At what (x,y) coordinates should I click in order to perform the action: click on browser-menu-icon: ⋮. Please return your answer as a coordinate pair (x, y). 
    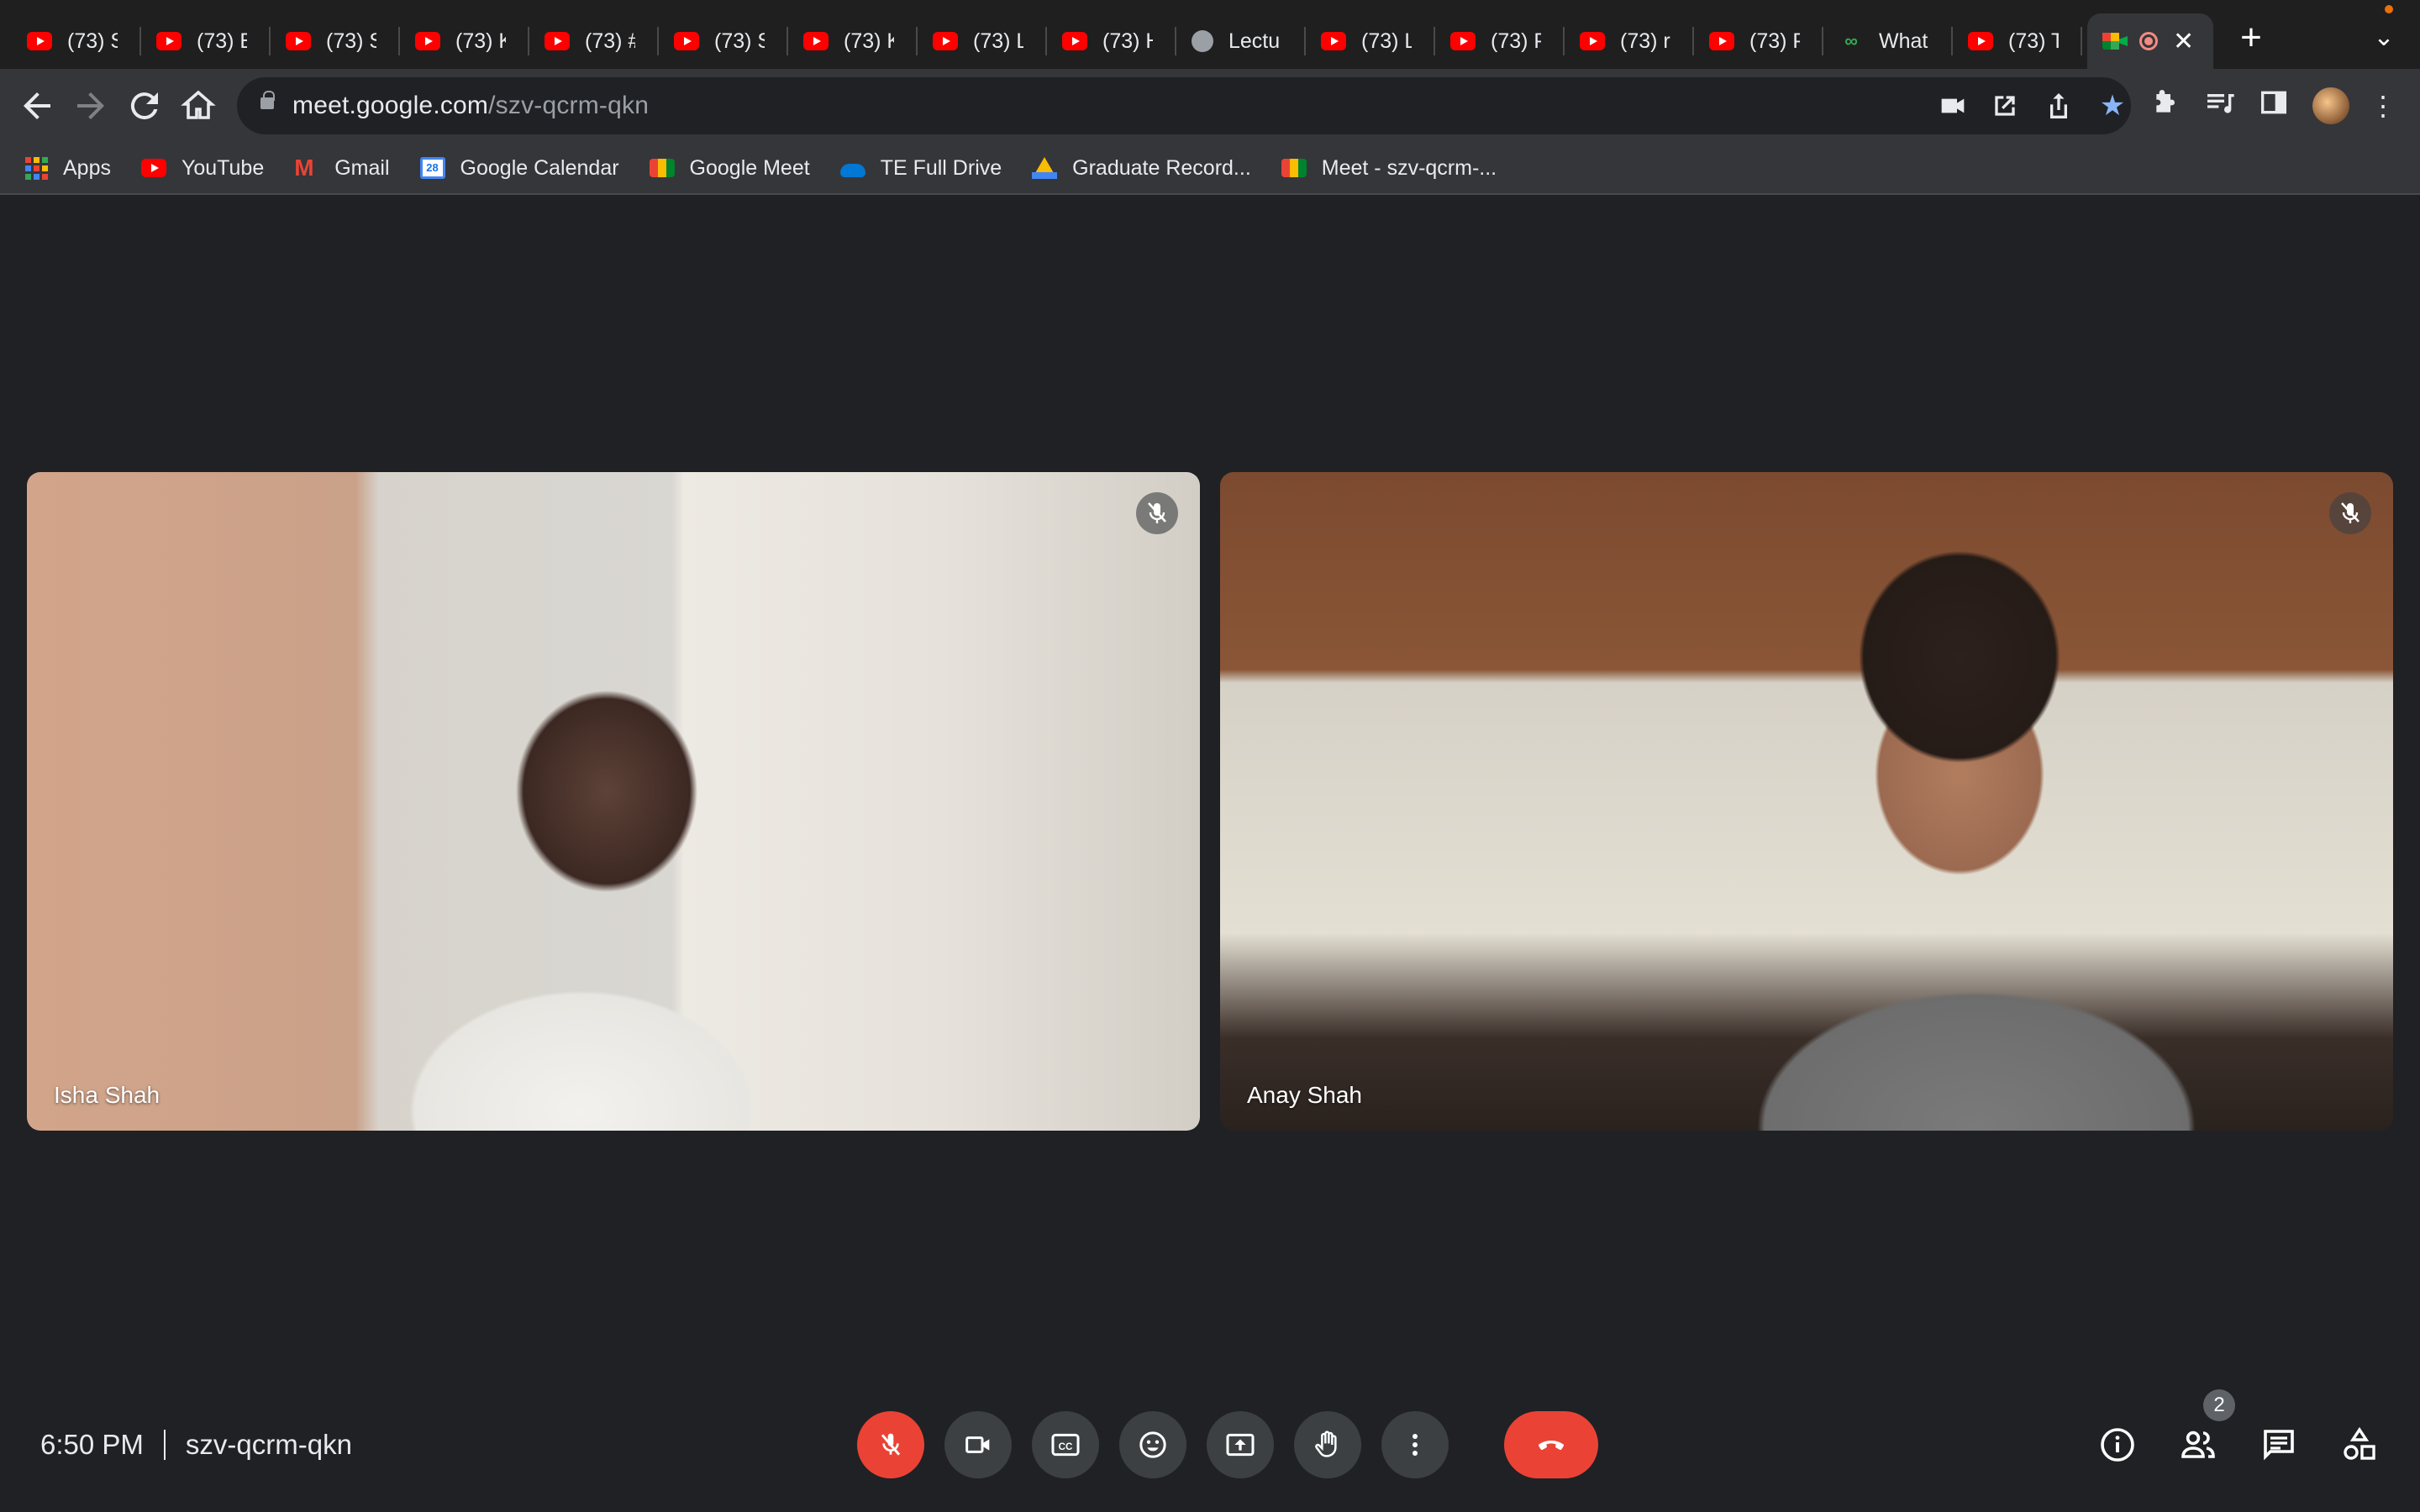
    Looking at the image, I should click on (2383, 106).